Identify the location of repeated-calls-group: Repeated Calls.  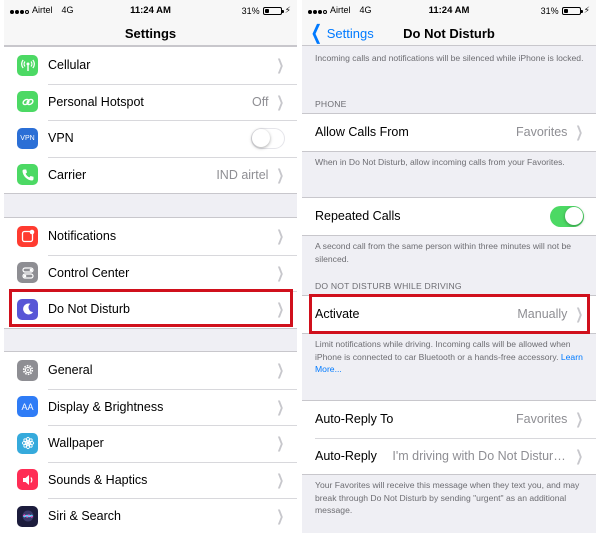
(449, 216).